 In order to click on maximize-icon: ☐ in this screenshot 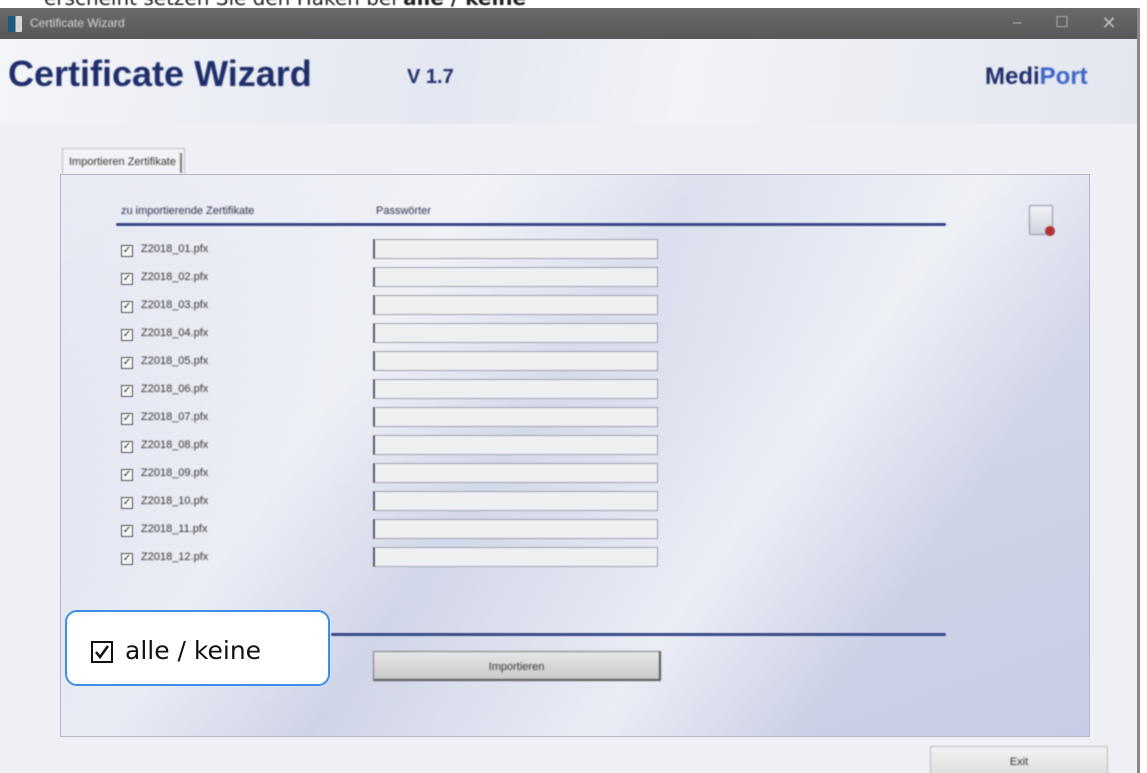, I will do `click(1062, 23)`.